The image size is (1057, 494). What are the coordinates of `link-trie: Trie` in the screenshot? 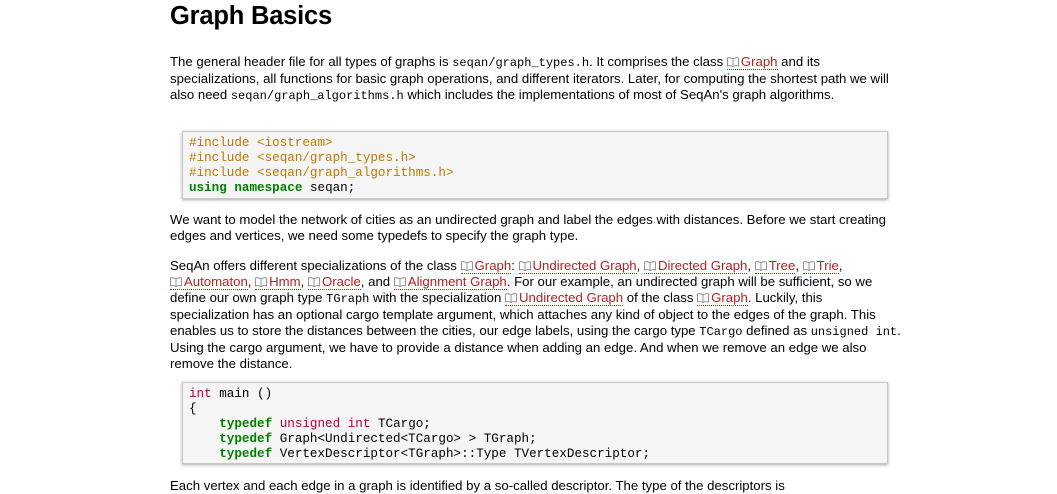 It's located at (820, 266).